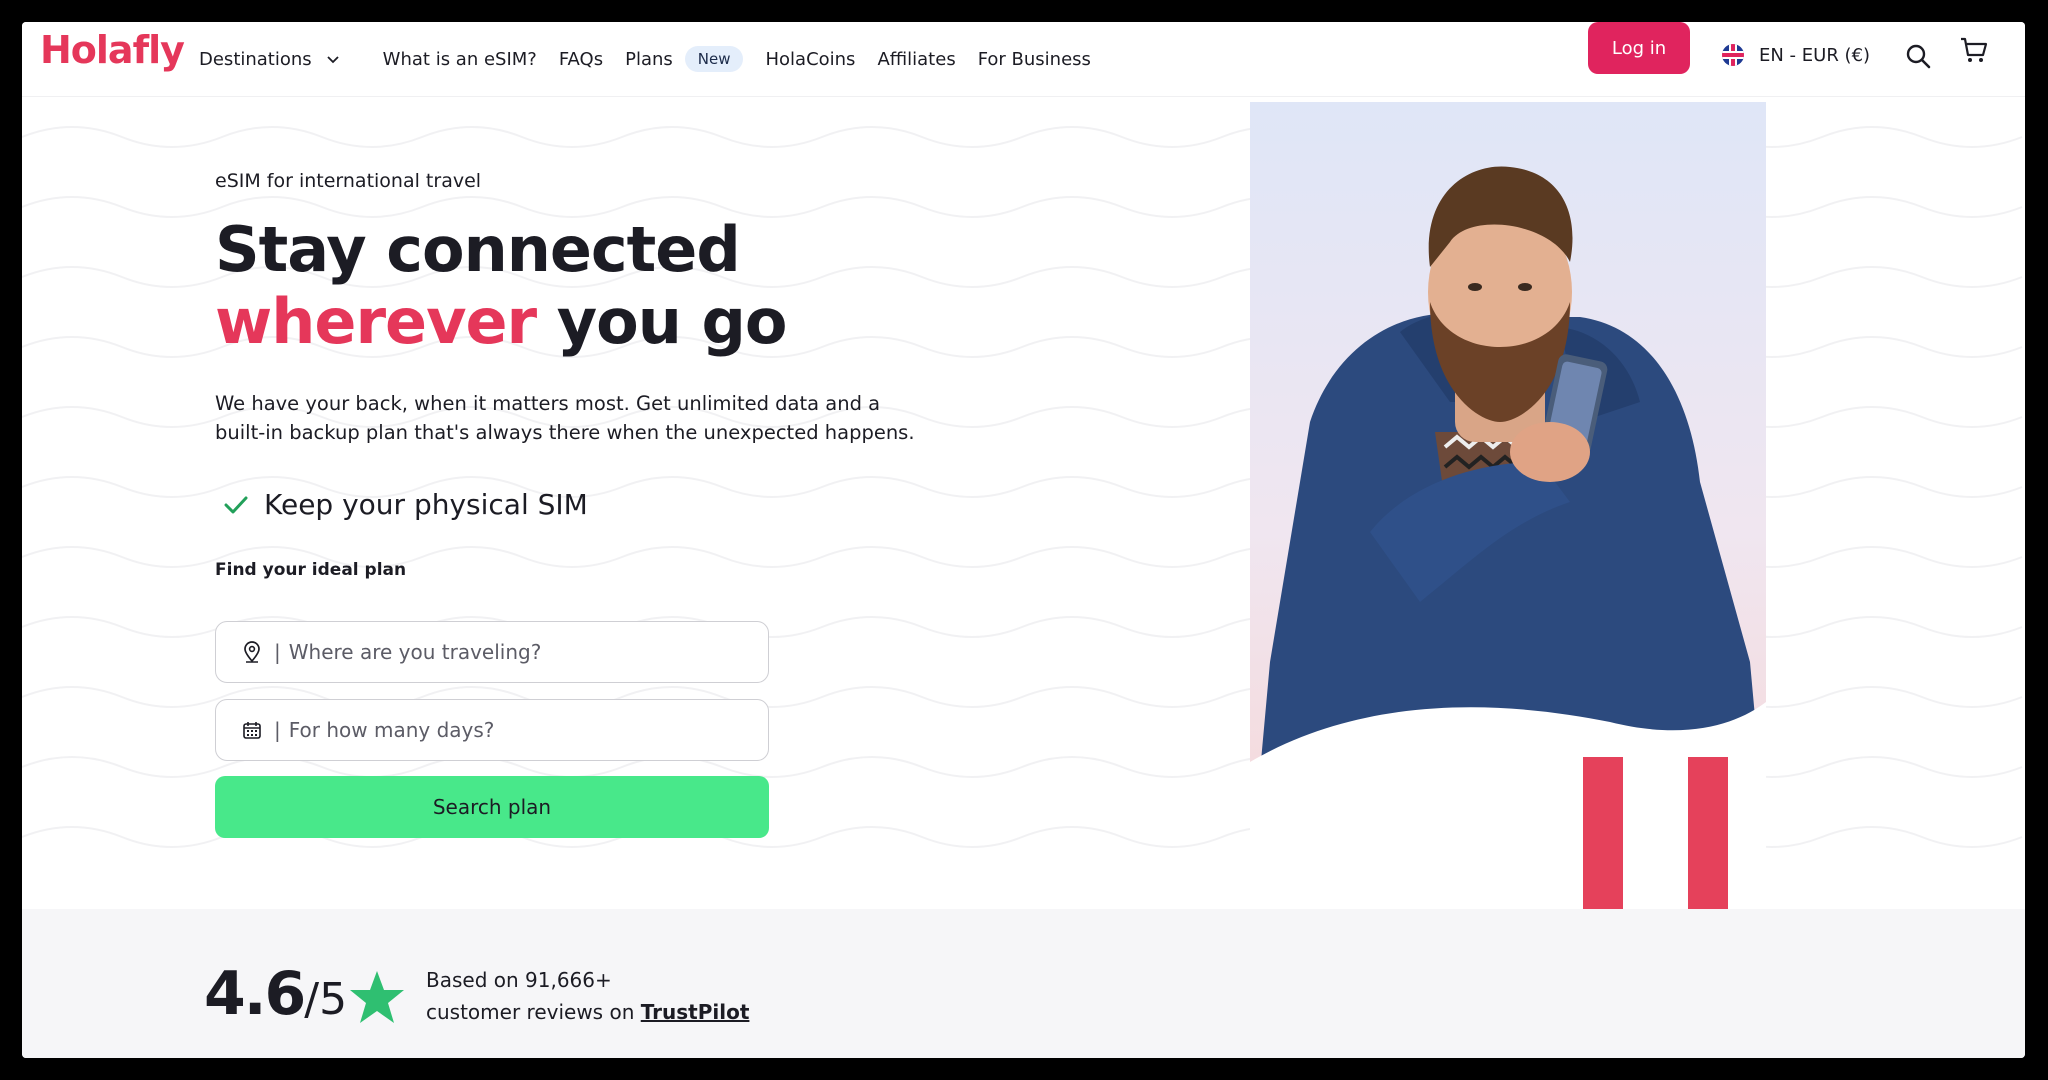 Image resolution: width=2048 pixels, height=1080 pixels. I want to click on nav-faqs-label: FAQs, so click(581, 59).